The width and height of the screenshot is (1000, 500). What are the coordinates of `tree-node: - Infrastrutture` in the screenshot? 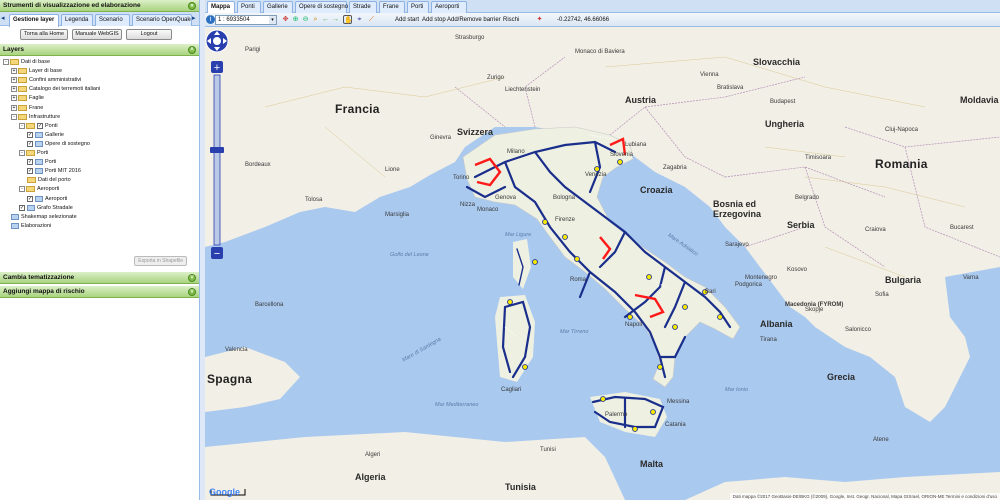 It's located at (35, 117).